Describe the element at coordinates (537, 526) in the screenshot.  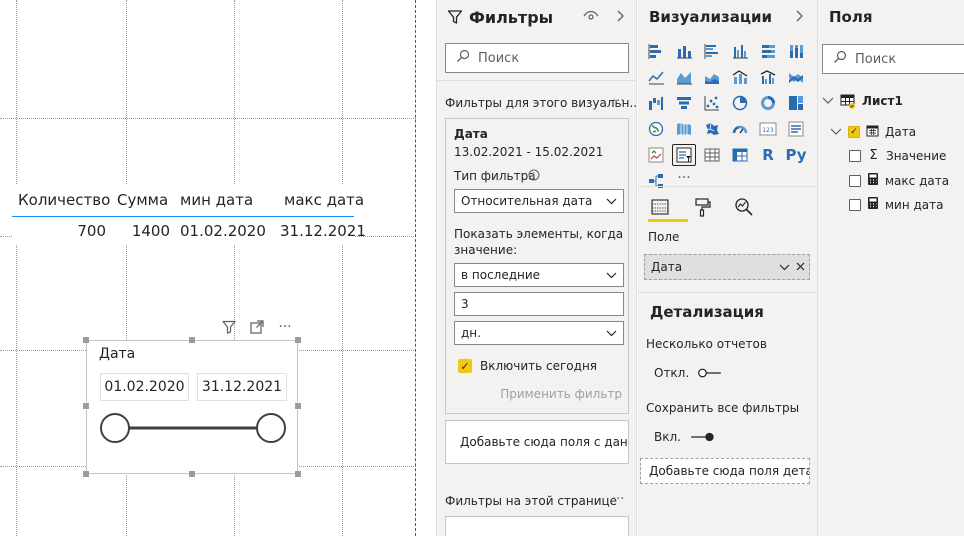
I see `page-filters-well` at that location.